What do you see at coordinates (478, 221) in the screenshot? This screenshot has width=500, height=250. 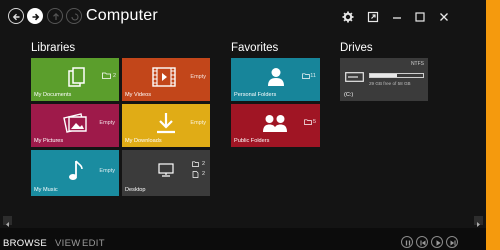 I see `scroll-right-button` at bounding box center [478, 221].